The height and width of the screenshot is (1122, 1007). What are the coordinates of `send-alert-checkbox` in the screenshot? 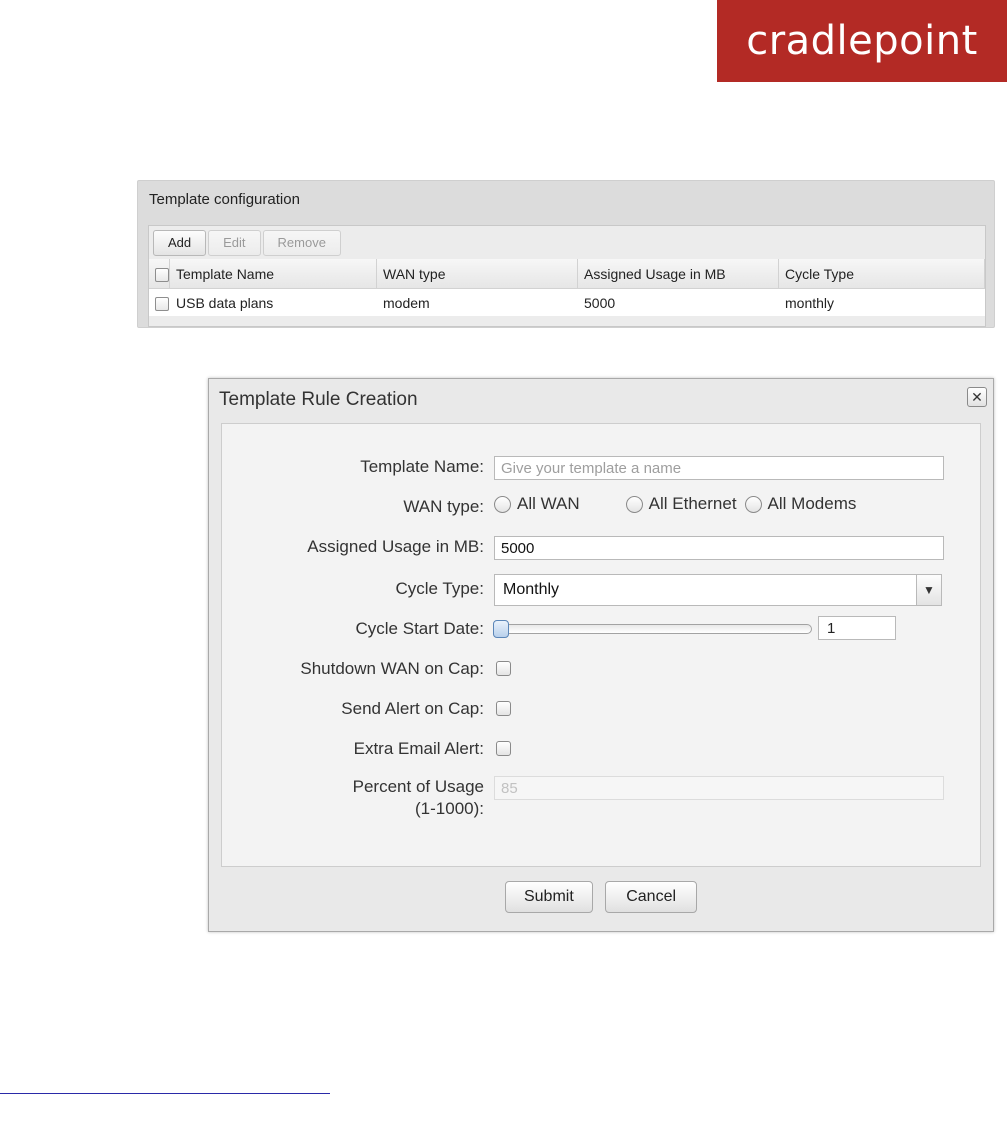 It's located at (503, 708).